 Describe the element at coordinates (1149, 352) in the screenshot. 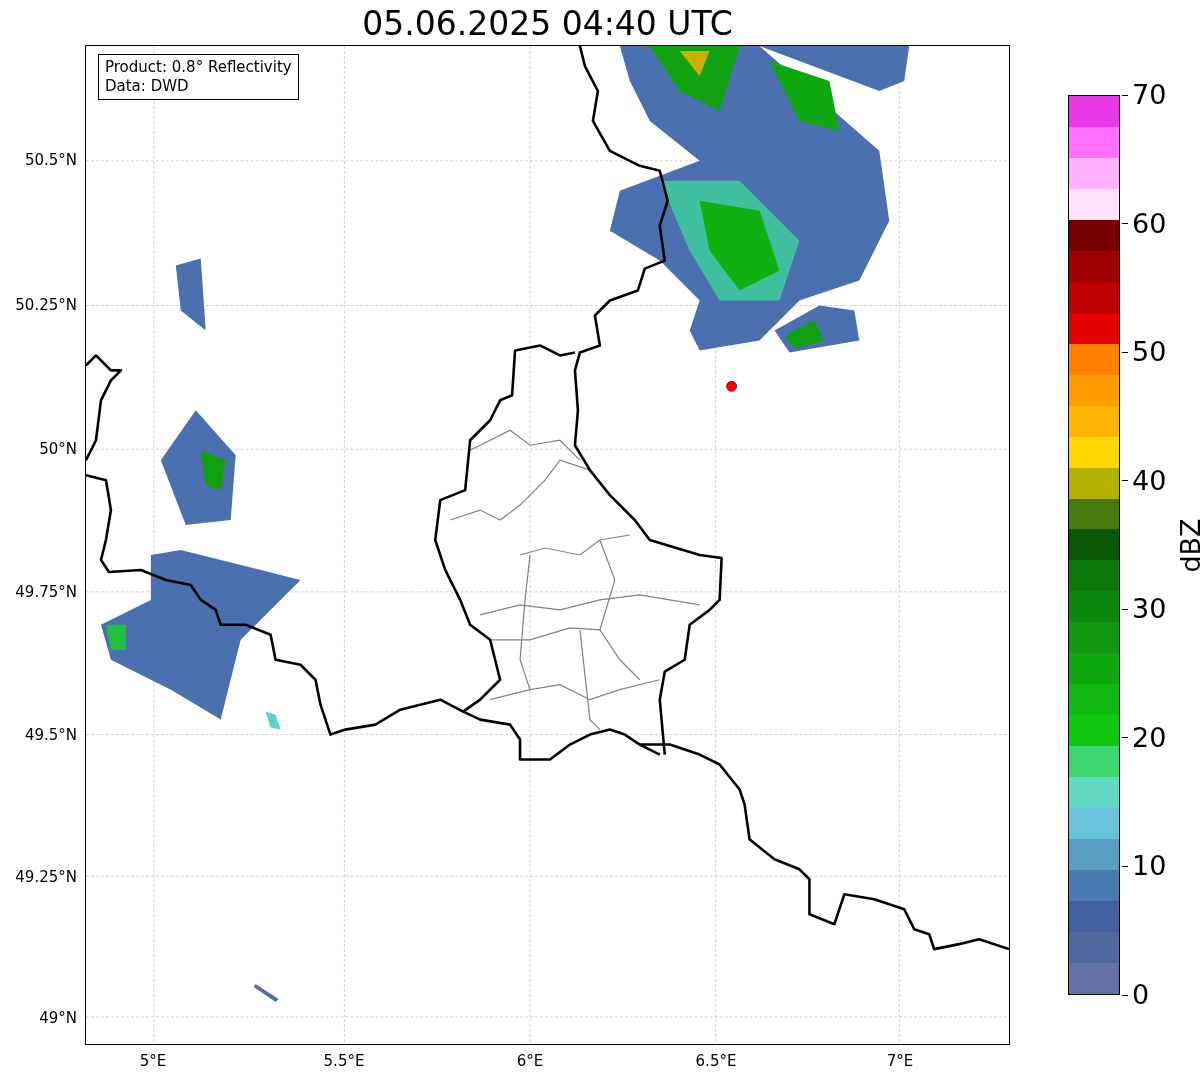

I see `colorbar-tick-label: 50` at that location.